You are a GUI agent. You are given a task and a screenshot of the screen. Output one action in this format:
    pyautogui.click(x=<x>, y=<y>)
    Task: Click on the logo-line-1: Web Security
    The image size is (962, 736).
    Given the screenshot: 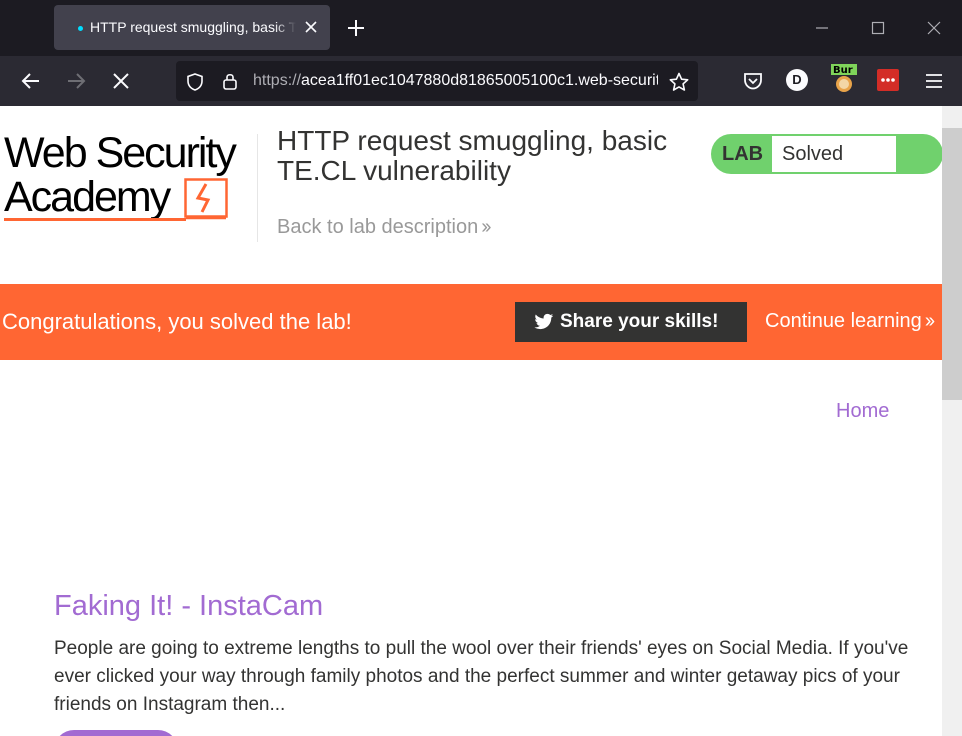 What is the action you would take?
    pyautogui.click(x=120, y=153)
    